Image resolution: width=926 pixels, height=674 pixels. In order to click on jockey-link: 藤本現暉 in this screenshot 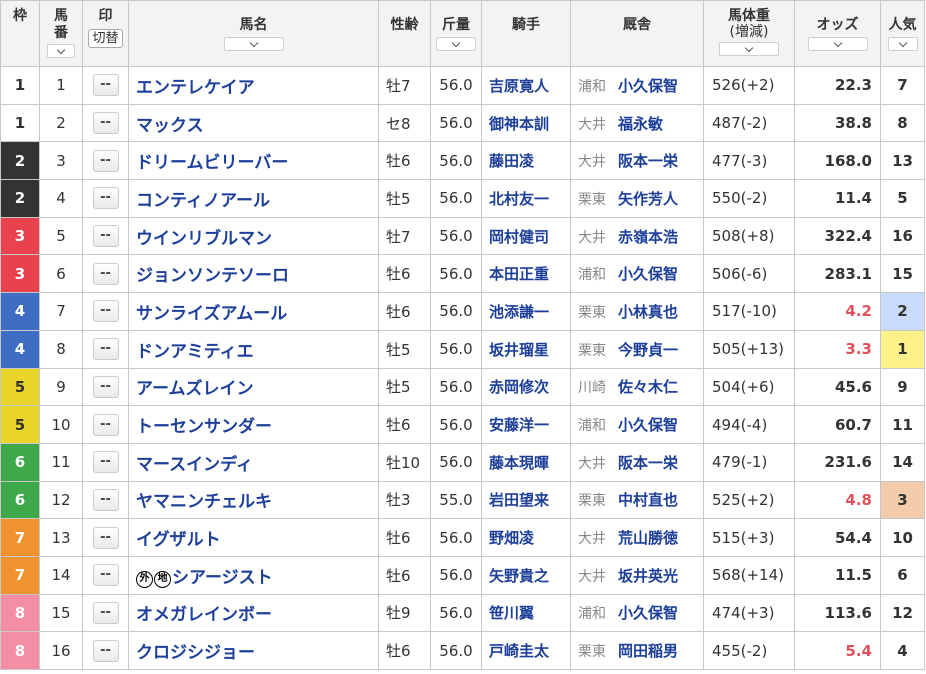, I will do `click(519, 463)`.